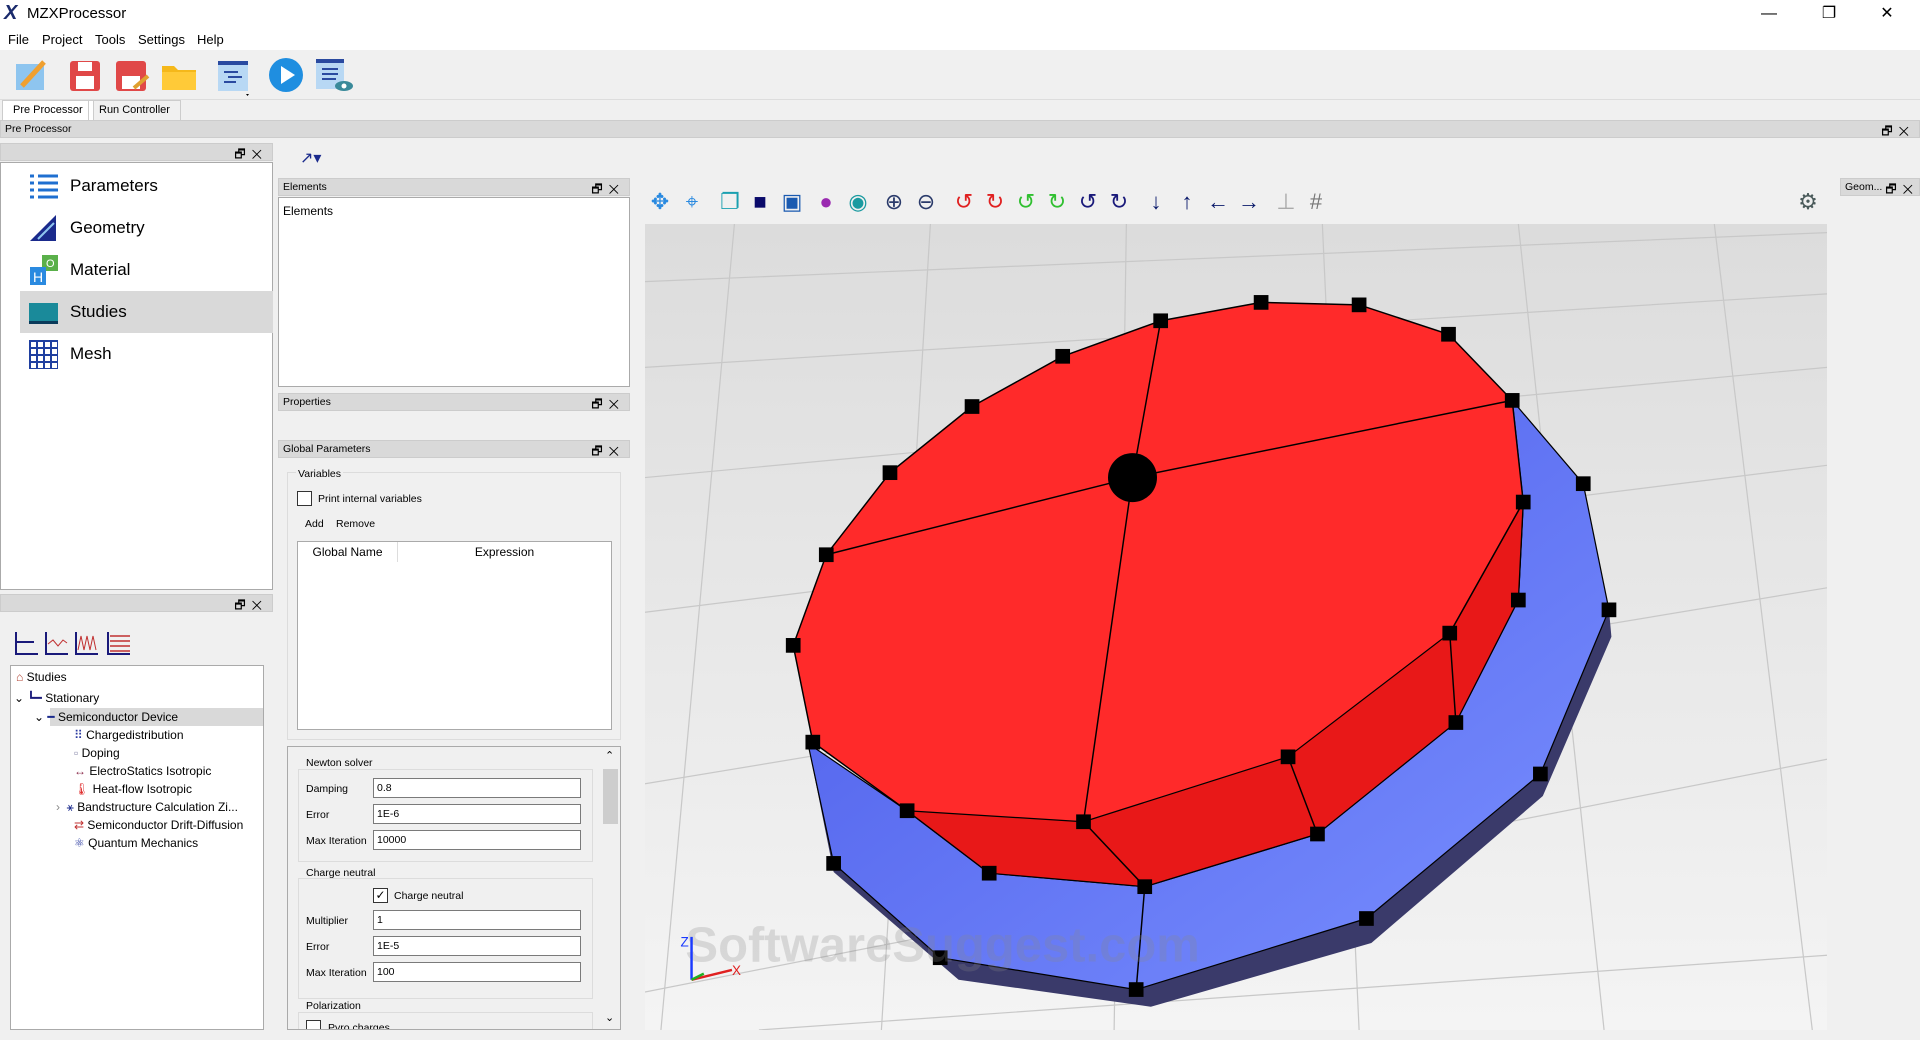 The height and width of the screenshot is (1040, 1920). What do you see at coordinates (34, 698) in the screenshot?
I see `stationary-icon: ┗━` at bounding box center [34, 698].